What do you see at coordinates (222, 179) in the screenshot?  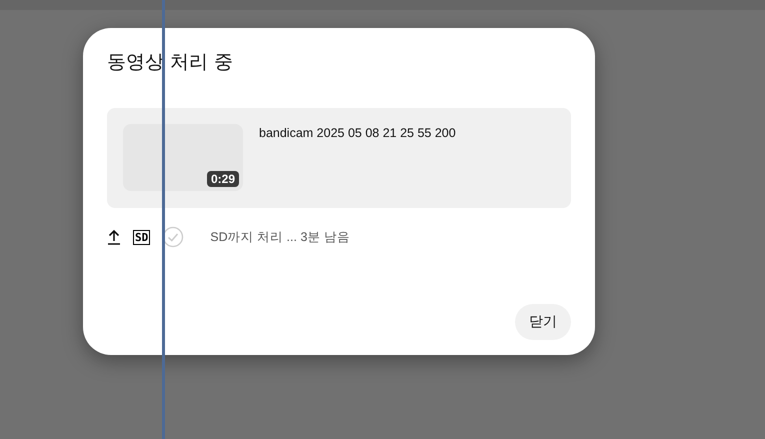 I see `duration-badge: 0:29` at bounding box center [222, 179].